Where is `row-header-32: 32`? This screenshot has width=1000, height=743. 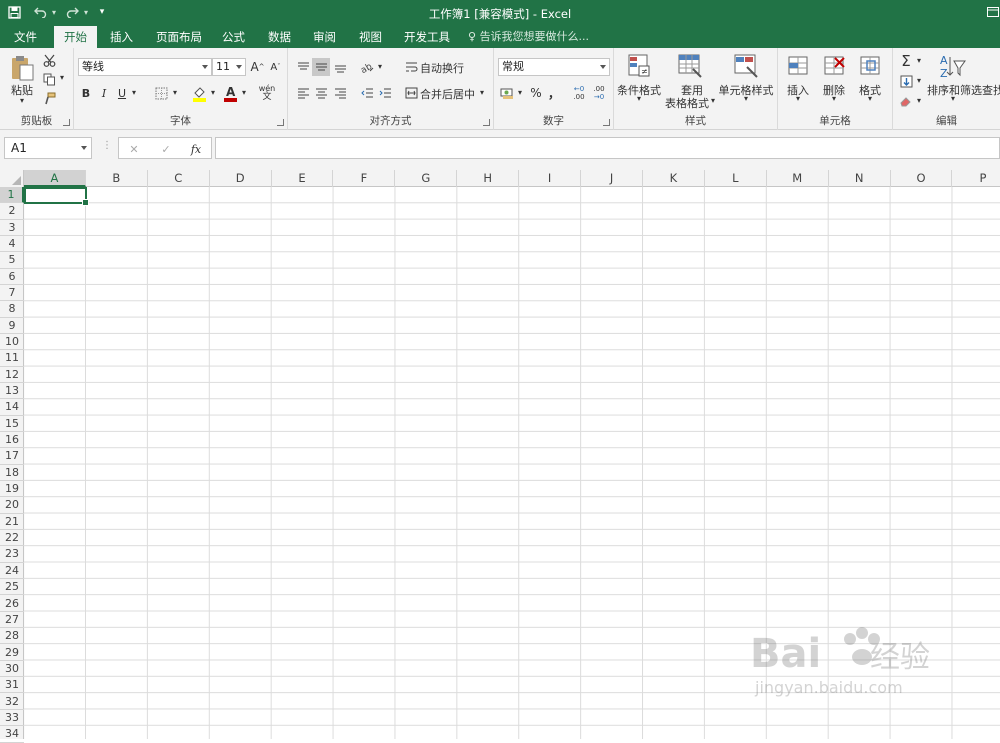 row-header-32: 32 is located at coordinates (12, 702).